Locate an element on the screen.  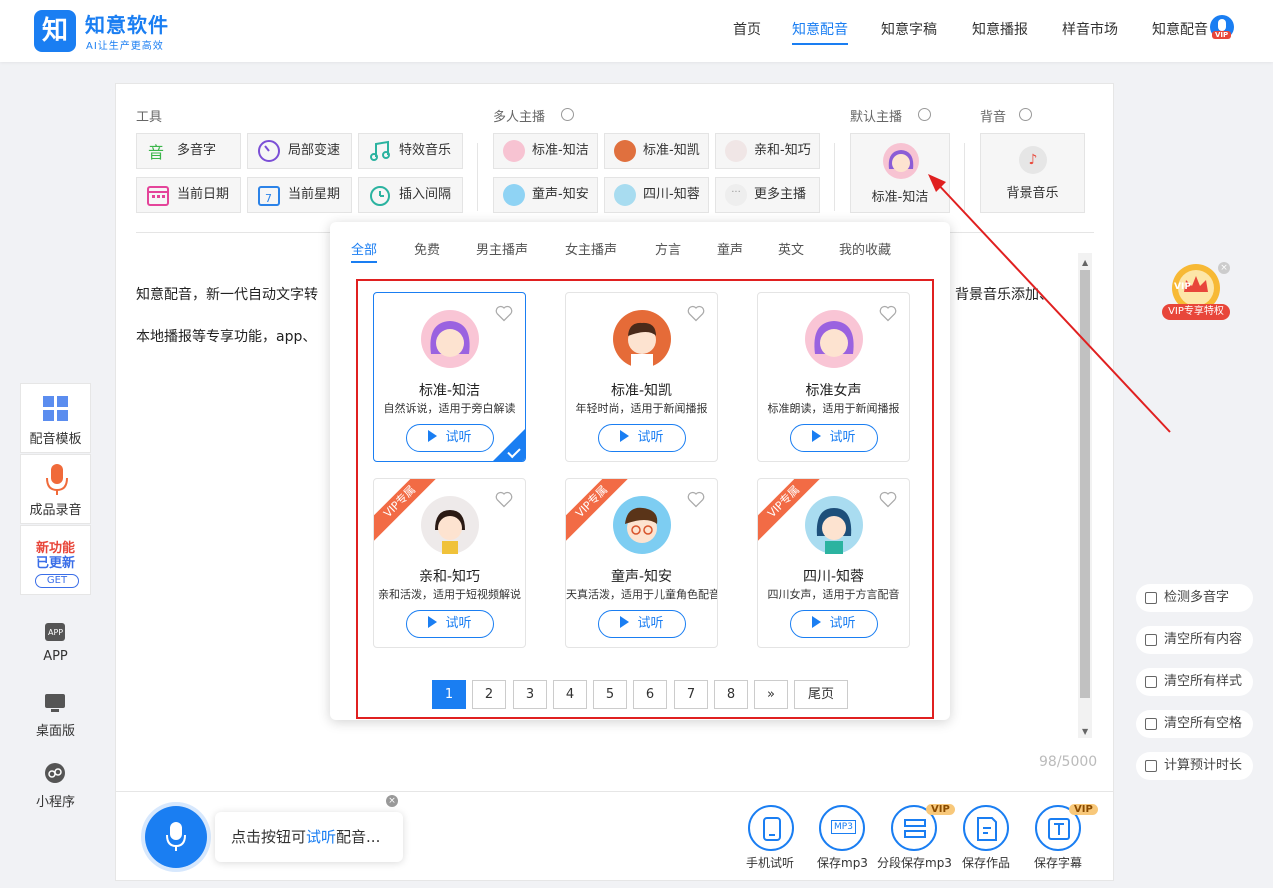
clear-styles-button: 清空所有样式 is located at coordinates (1194, 682).